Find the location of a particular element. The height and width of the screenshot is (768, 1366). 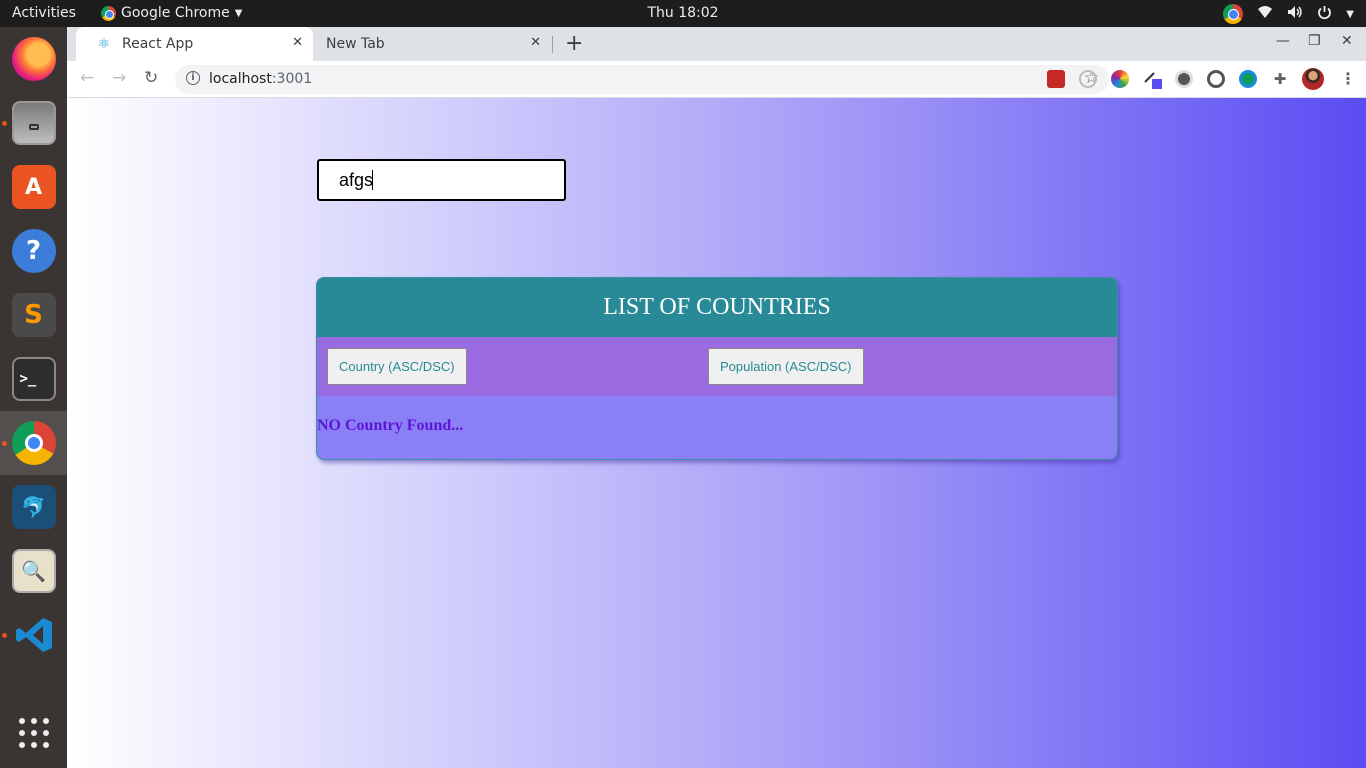

chrome-icon is located at coordinates (33, 443).